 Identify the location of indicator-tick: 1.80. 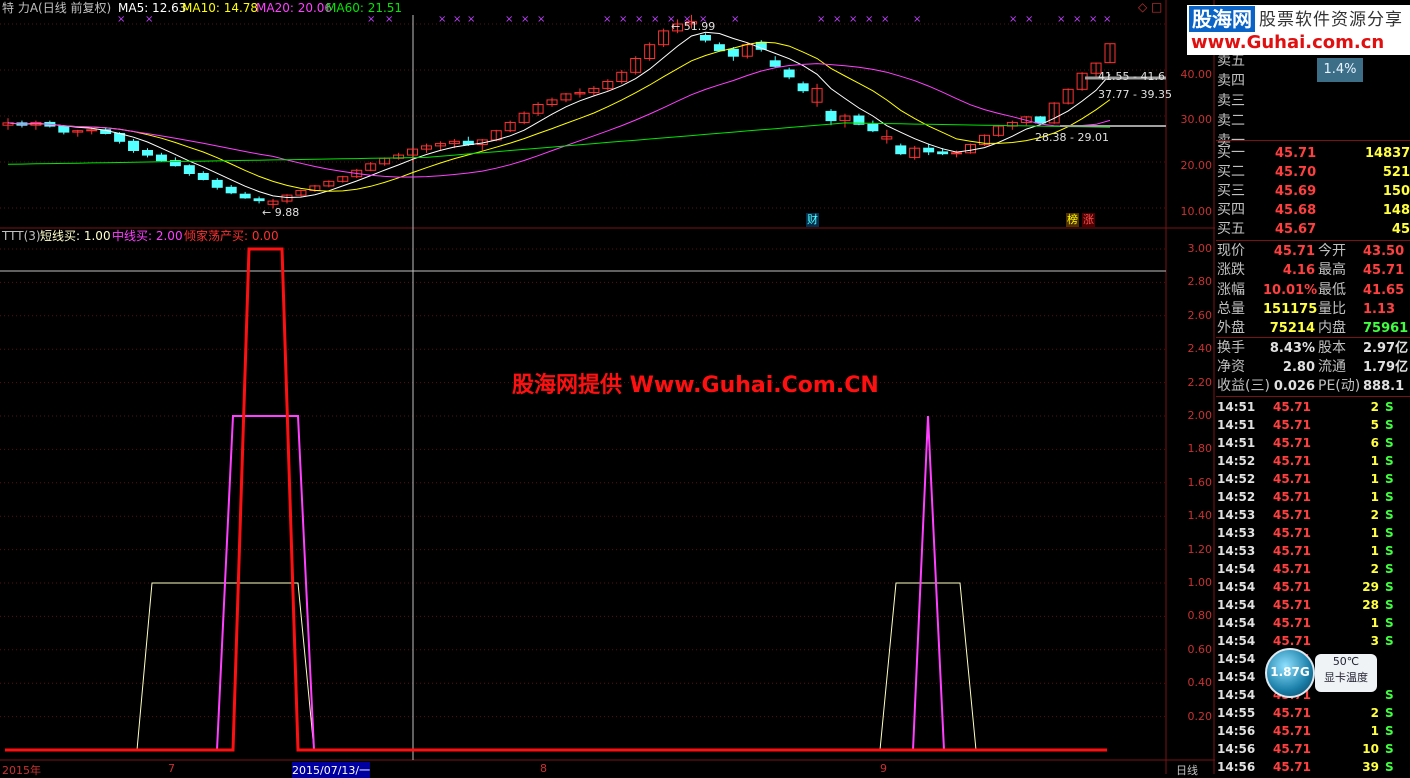
(1200, 449).